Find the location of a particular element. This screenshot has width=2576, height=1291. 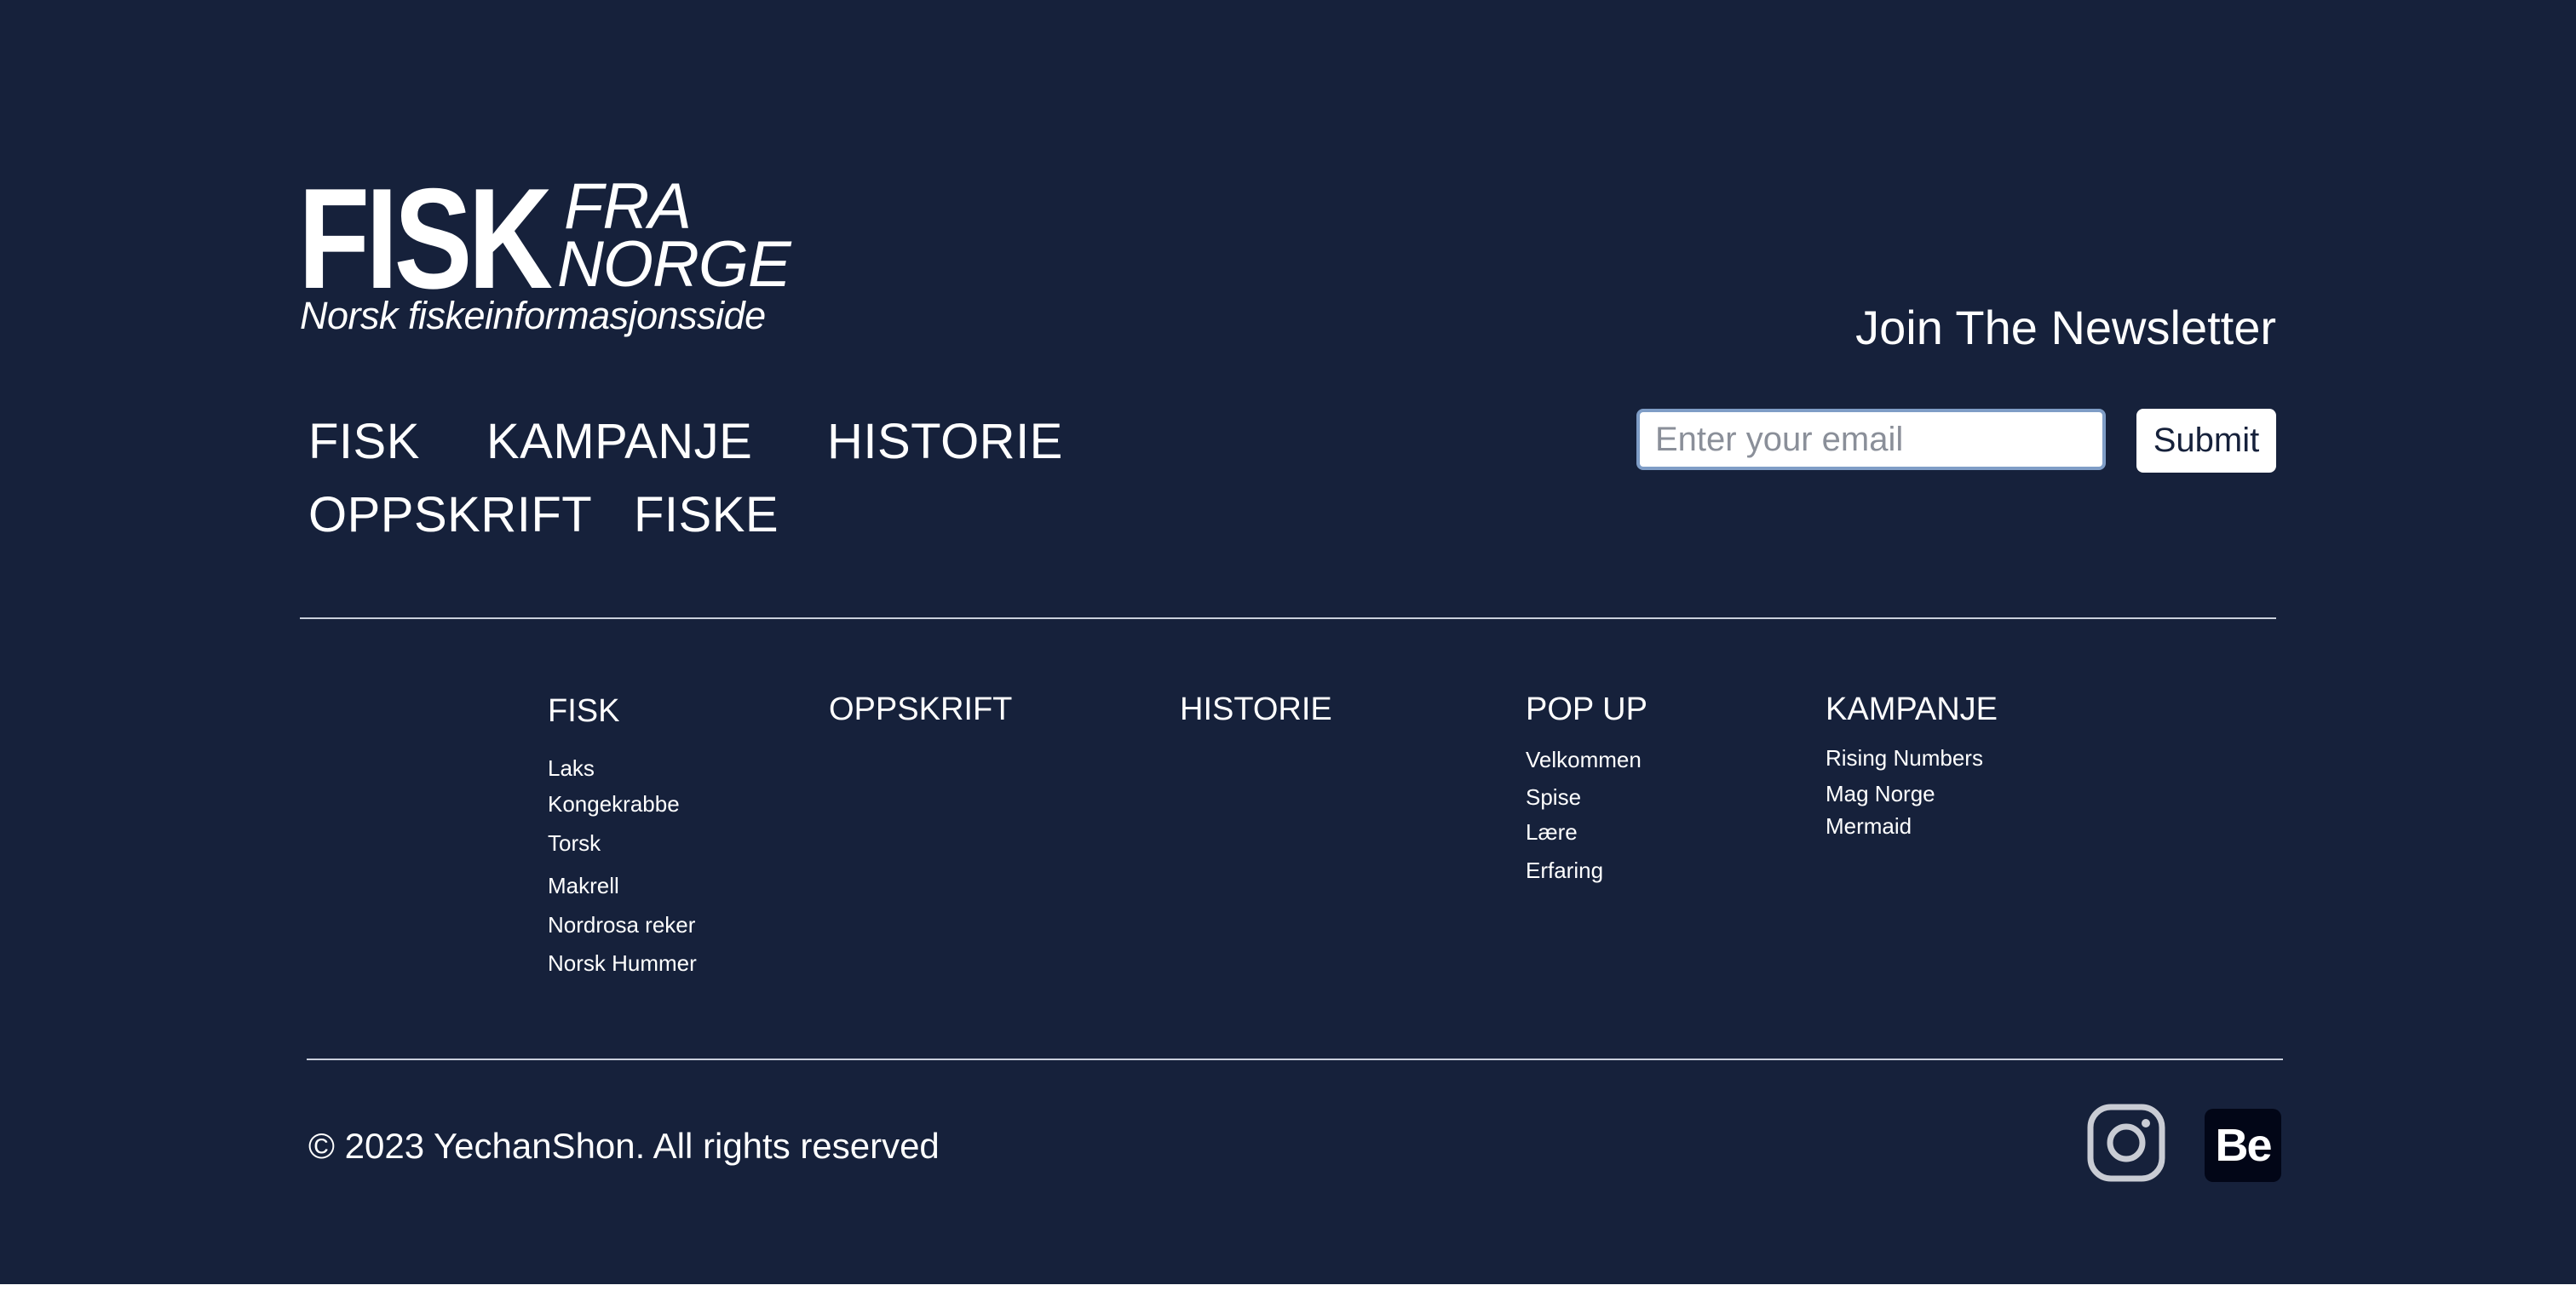

email-input is located at coordinates (1871, 439).